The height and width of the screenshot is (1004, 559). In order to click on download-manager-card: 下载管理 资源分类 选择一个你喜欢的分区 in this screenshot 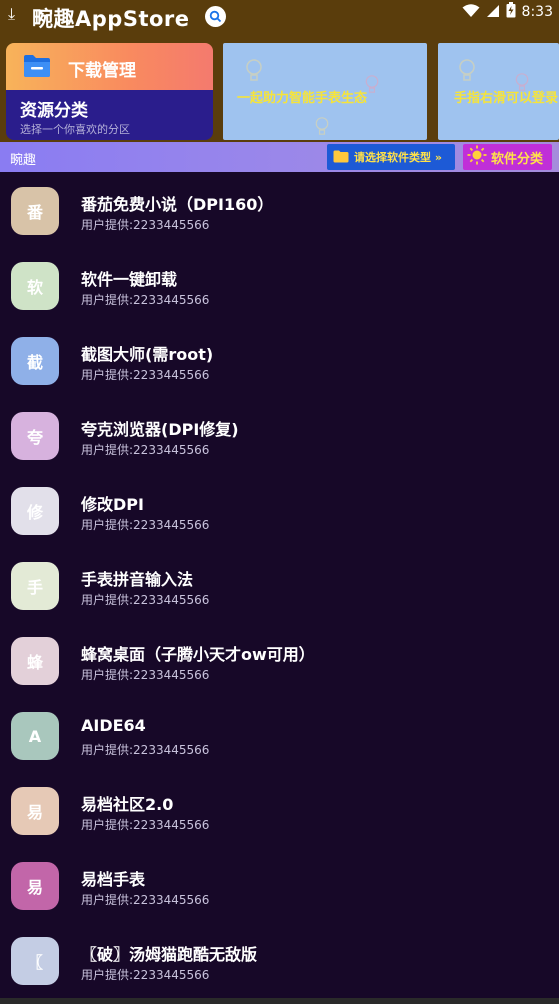, I will do `click(109, 91)`.